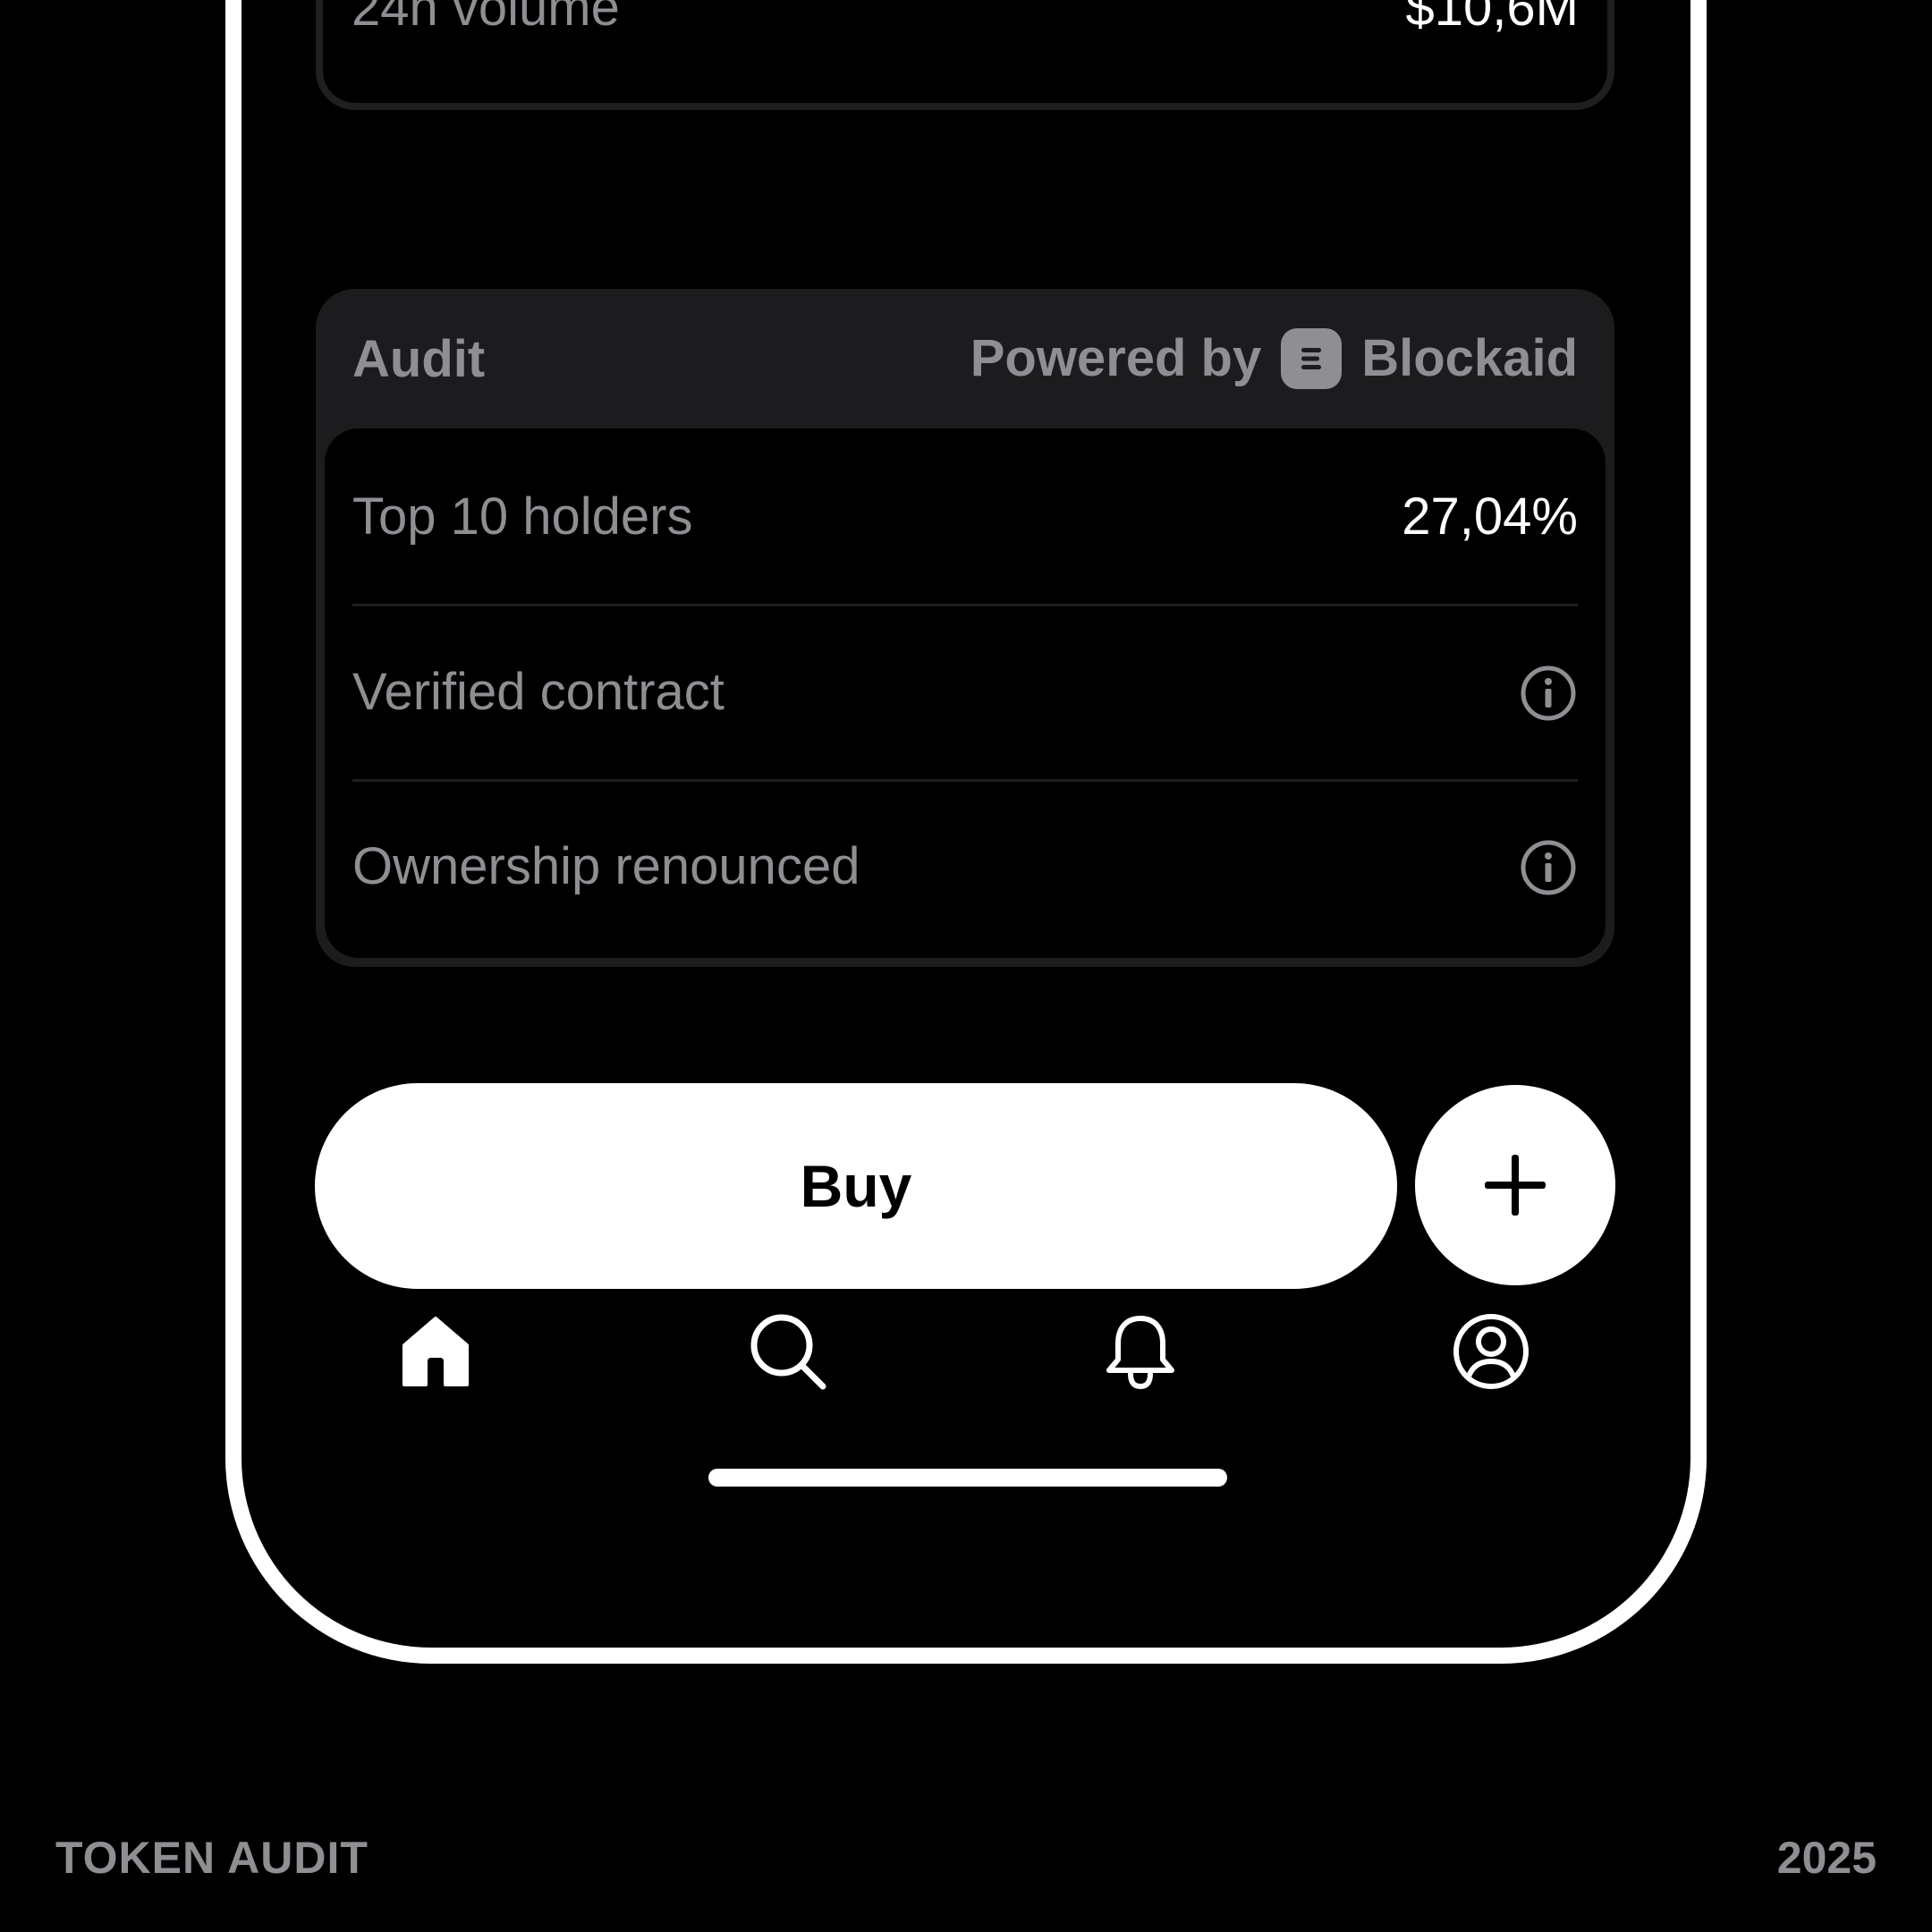  Describe the element at coordinates (435, 1351) in the screenshot. I see `home-icon` at that location.